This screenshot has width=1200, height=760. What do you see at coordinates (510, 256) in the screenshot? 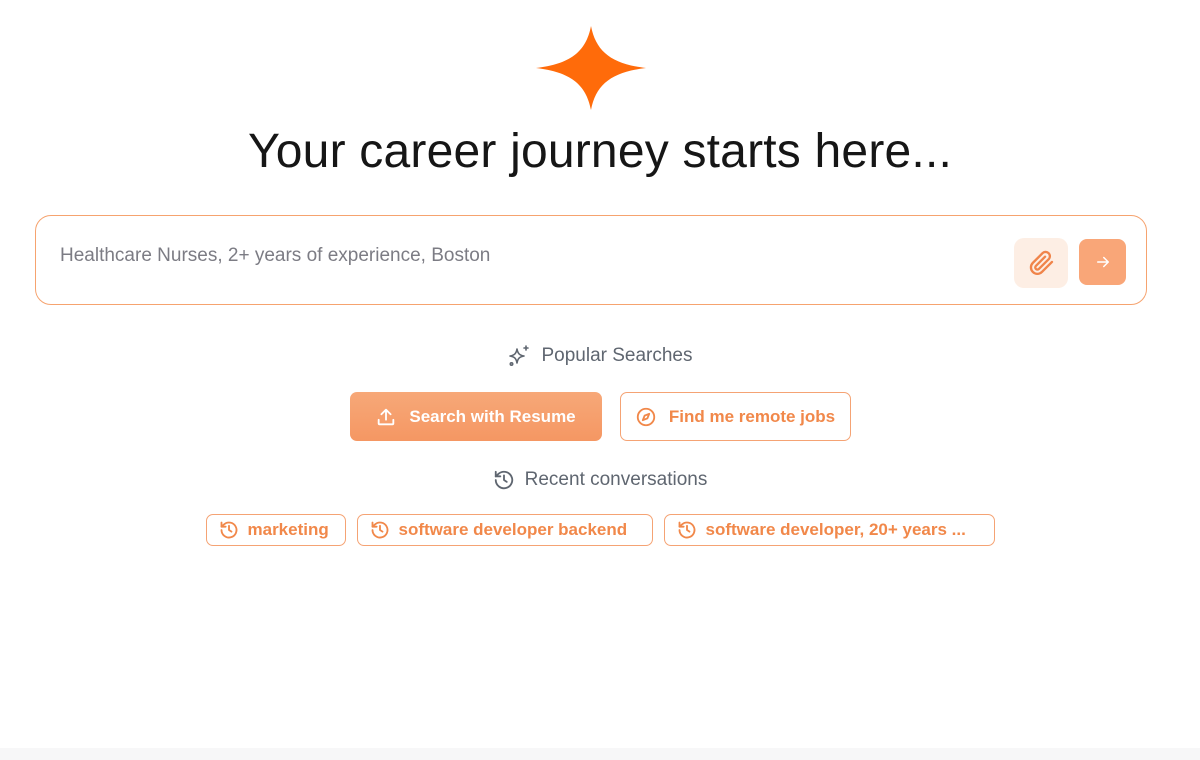
I see `search-input` at bounding box center [510, 256].